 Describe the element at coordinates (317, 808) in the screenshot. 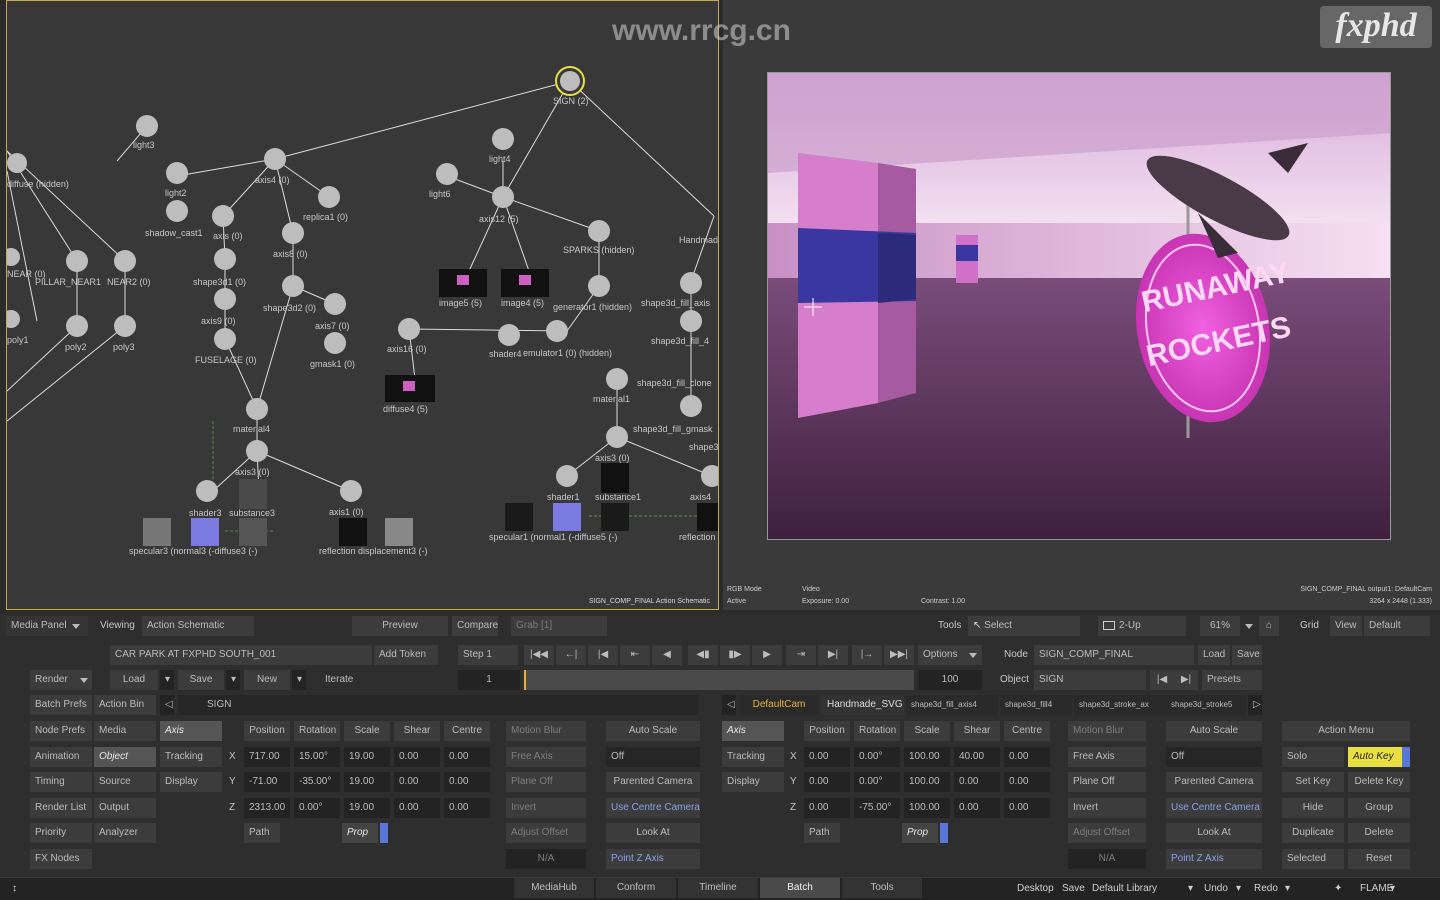

I see `rotation-z-field: 0.00°` at that location.